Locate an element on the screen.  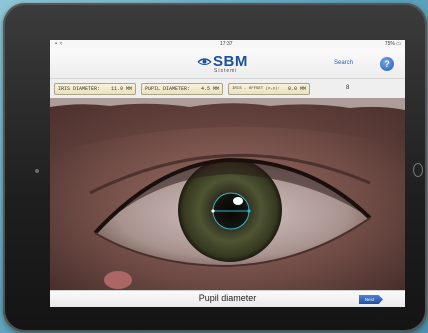
search-button: Search is located at coordinates (343, 63).